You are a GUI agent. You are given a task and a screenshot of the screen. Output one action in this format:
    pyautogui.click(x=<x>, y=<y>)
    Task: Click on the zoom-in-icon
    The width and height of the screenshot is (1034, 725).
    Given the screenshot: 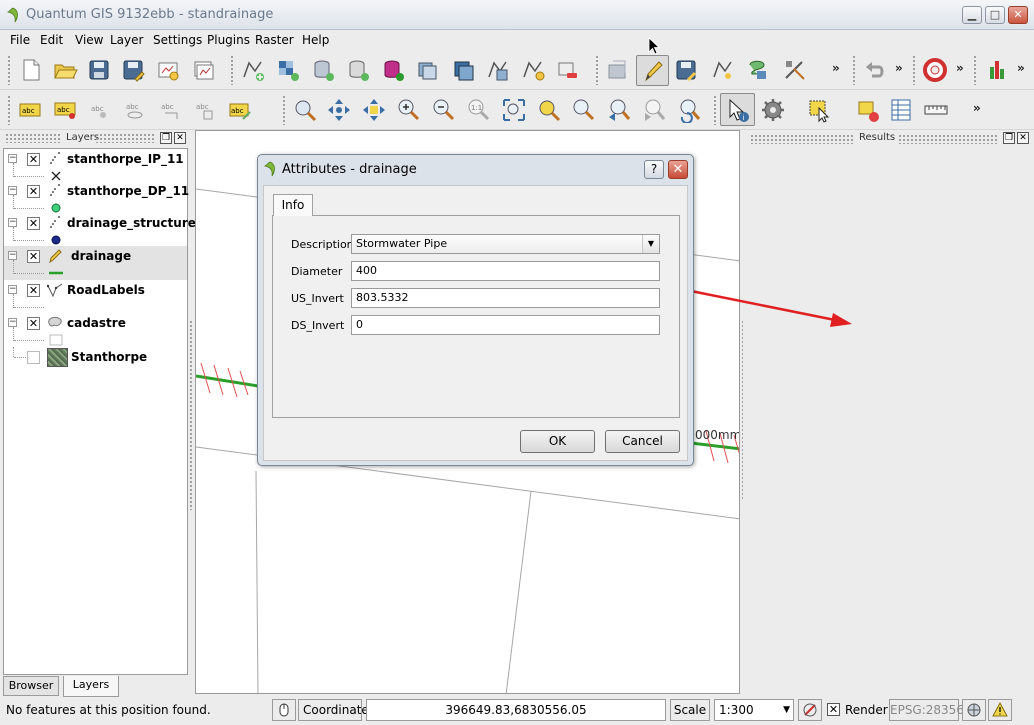 What is the action you would take?
    pyautogui.click(x=409, y=110)
    